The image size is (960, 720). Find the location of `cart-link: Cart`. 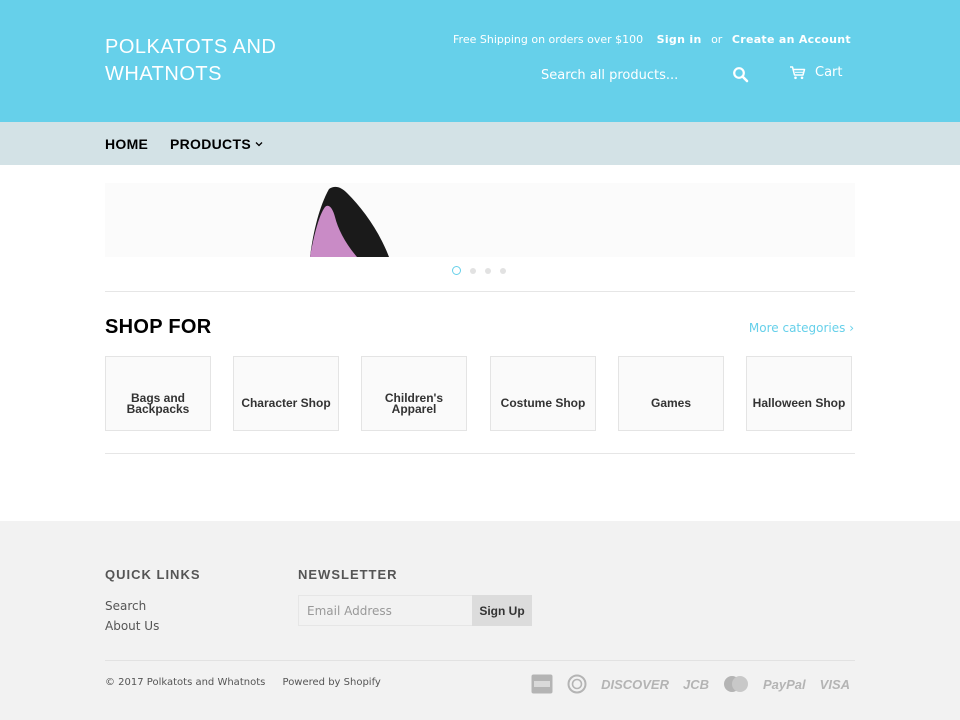

cart-link: Cart is located at coordinates (816, 72).